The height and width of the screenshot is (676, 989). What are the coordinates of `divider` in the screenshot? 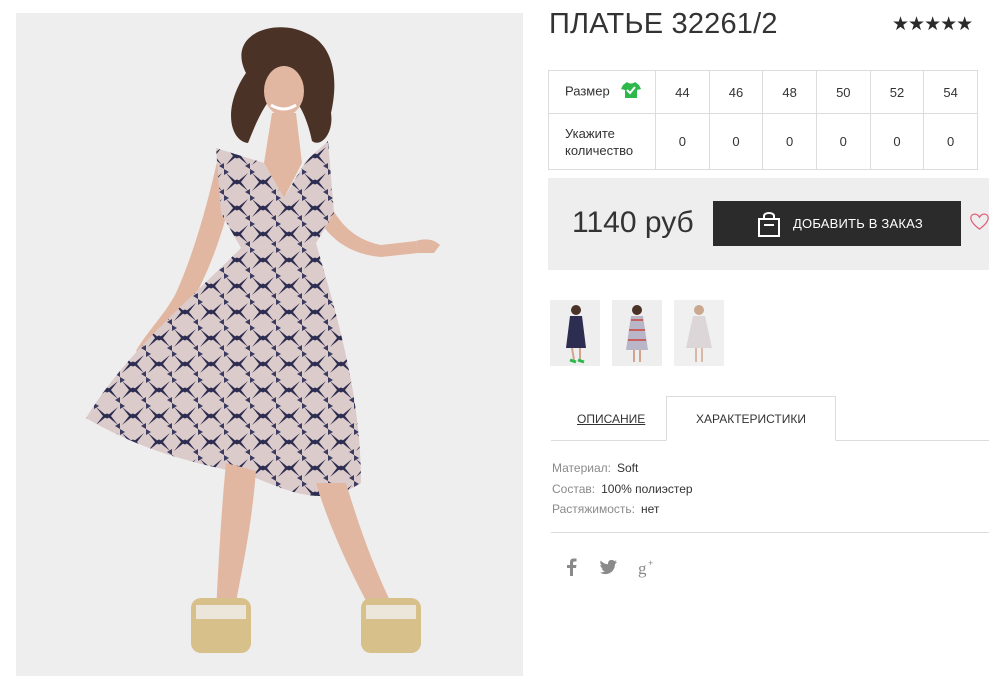 It's located at (770, 532).